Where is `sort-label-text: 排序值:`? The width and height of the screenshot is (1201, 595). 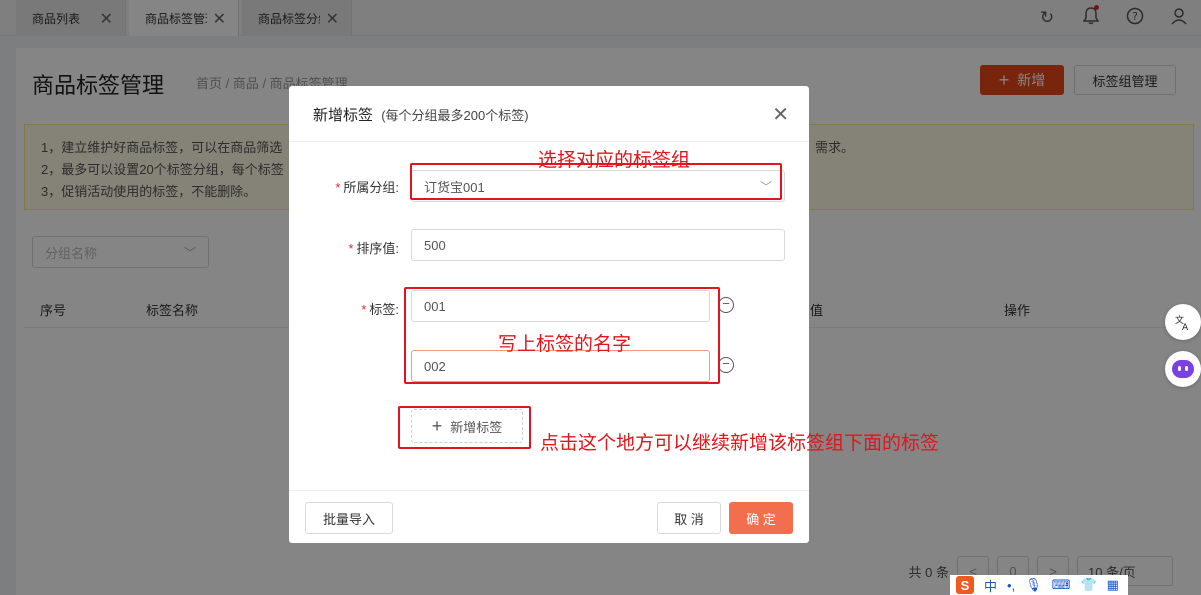
sort-label-text: 排序值: is located at coordinates (377, 248).